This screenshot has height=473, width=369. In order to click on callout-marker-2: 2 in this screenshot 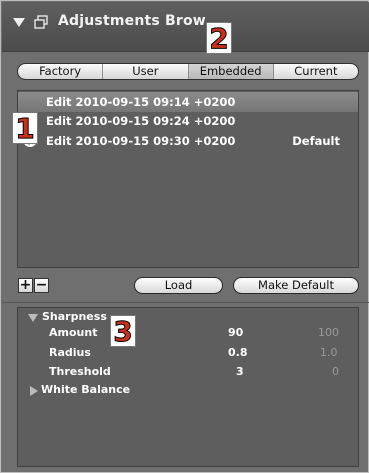, I will do `click(219, 38)`.